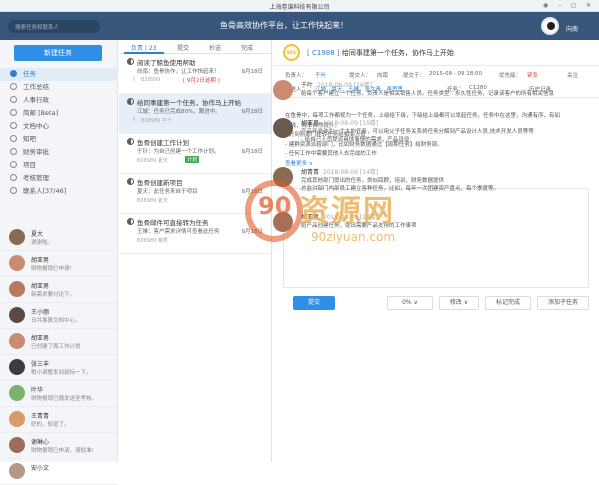 This screenshot has height=485, width=599. Describe the element at coordinates (59, 316) in the screenshot. I see `contact-item: 王小丽 日共事算文档中心。` at that location.